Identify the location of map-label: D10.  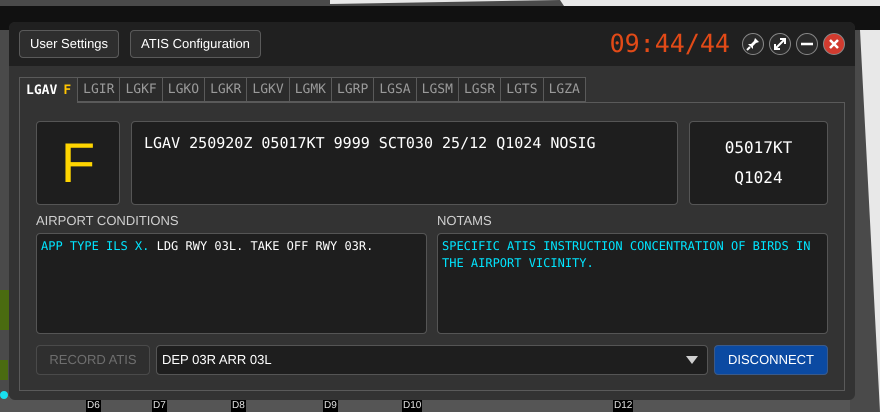
(412, 406).